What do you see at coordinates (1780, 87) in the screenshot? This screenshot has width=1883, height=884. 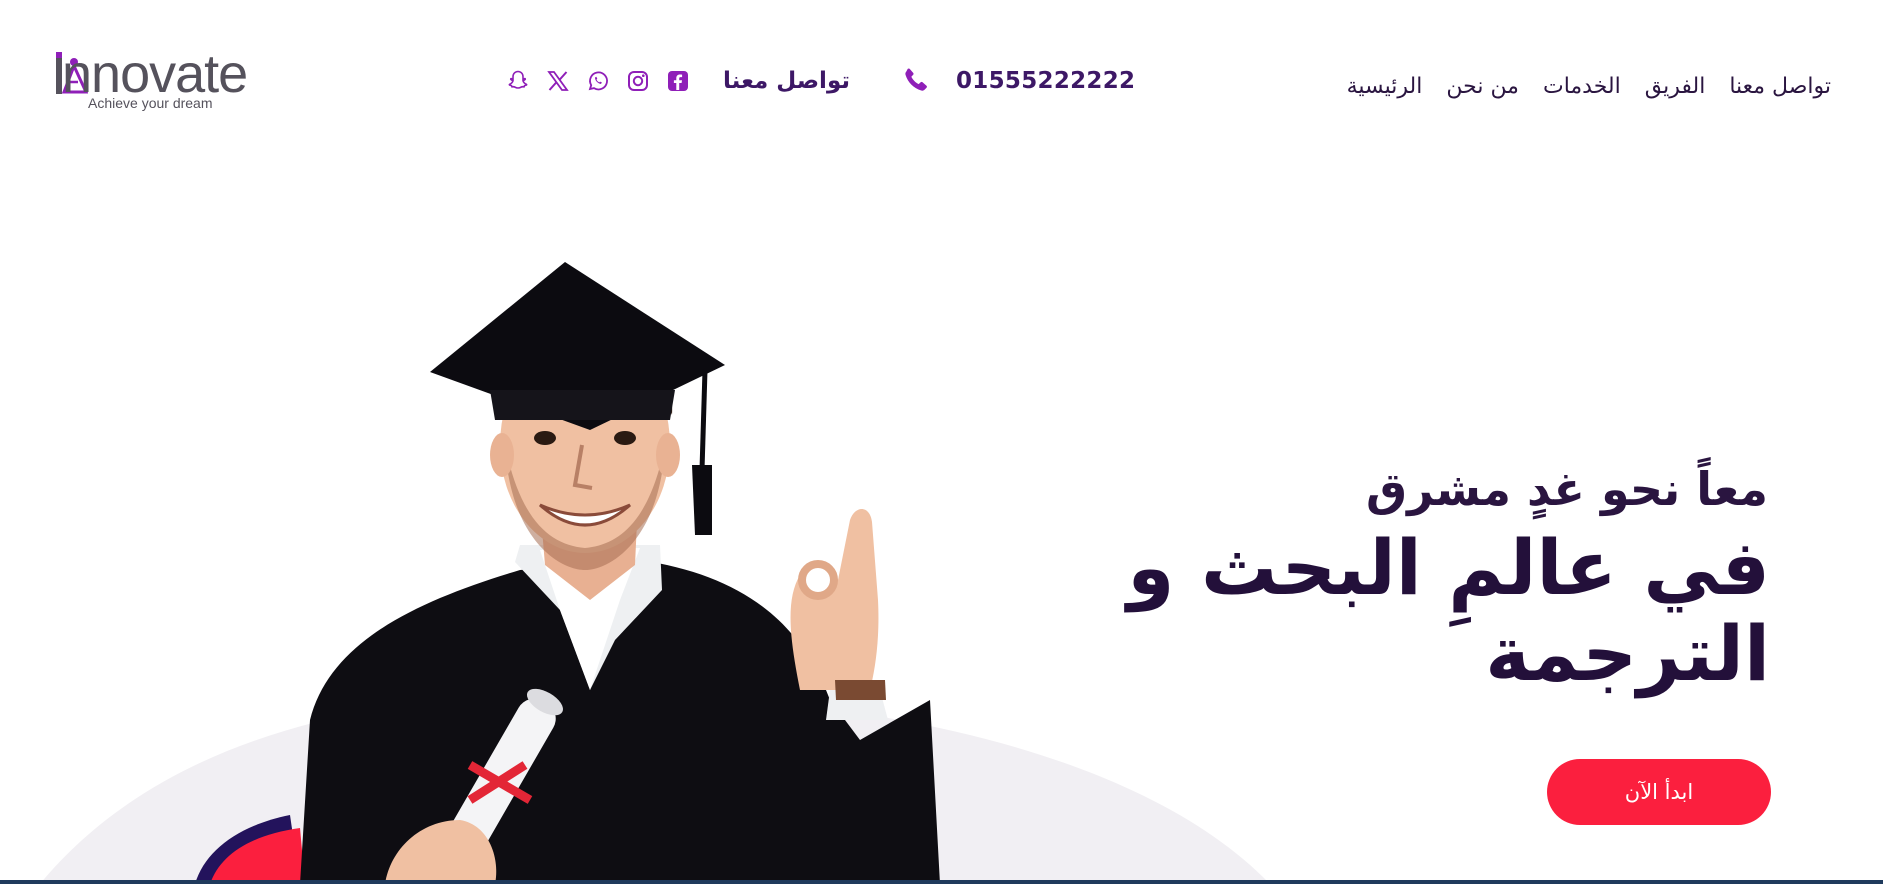 I see `nav-item-contact: تواصل معنا` at bounding box center [1780, 87].